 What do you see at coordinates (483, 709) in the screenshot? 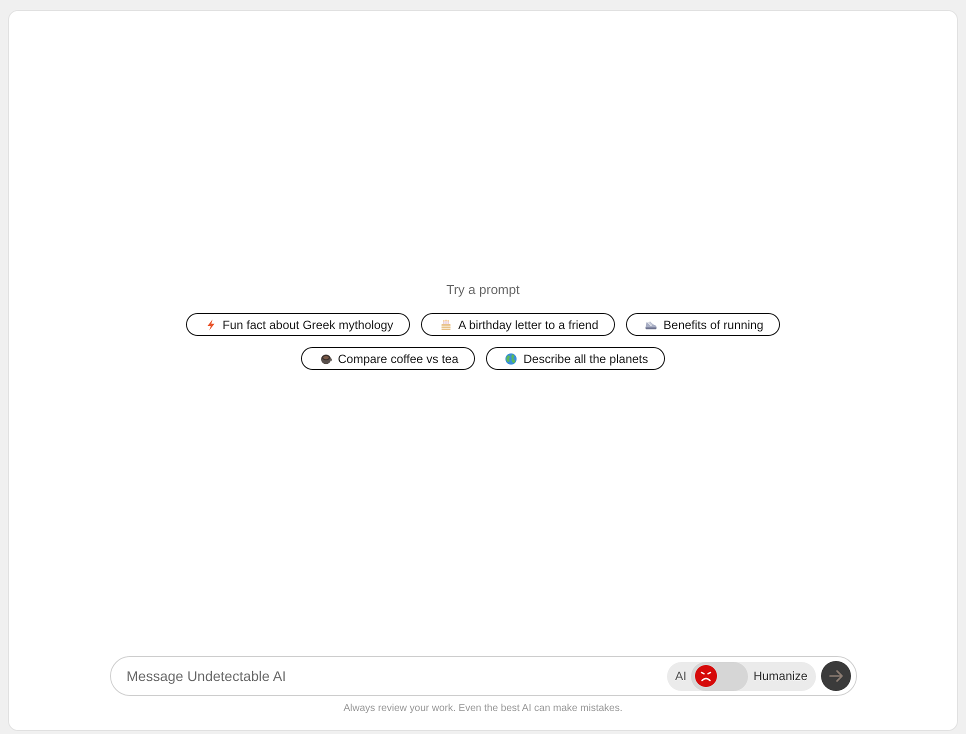
I see `disclaimer-text: Always review your work. Even the best AI can make mistakes.` at bounding box center [483, 709].